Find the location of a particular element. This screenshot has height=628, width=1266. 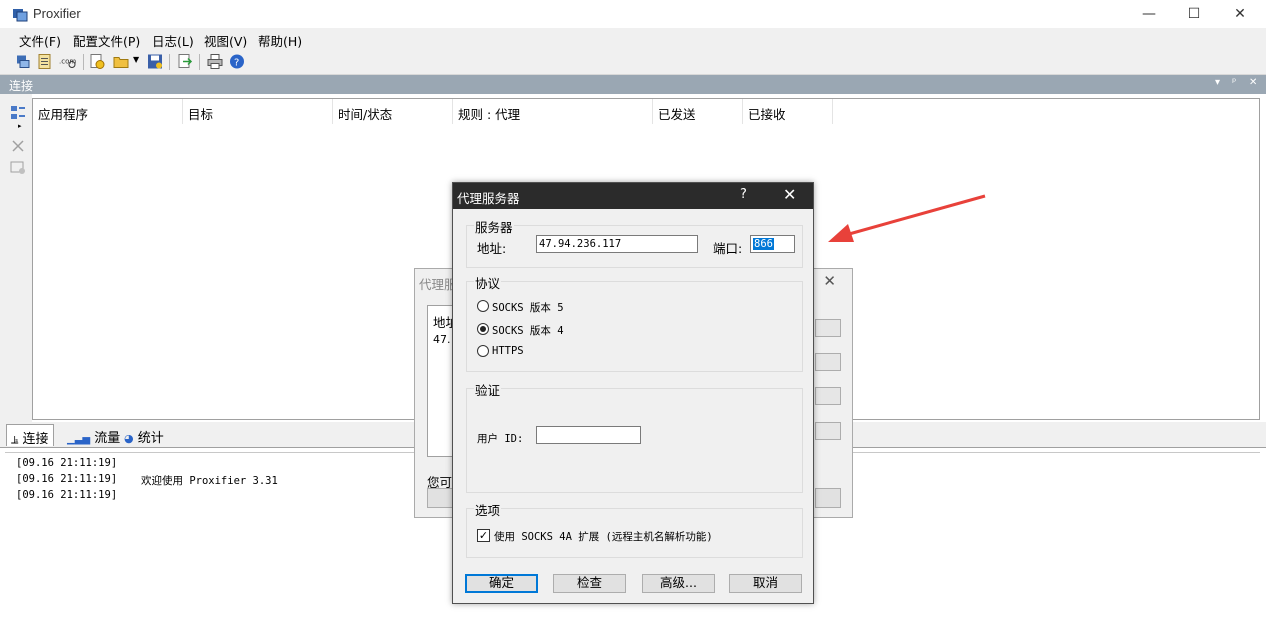

column-header-time-status: 时间/状态 is located at coordinates (393, 111).